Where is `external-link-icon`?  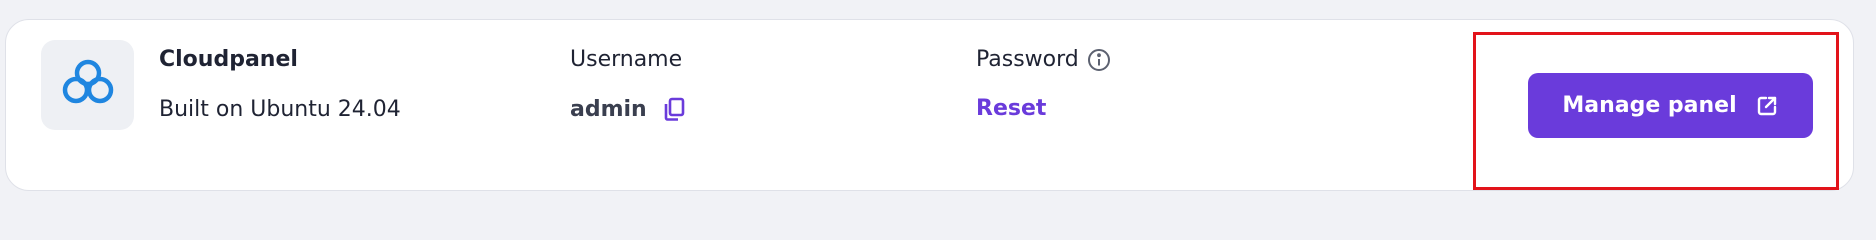 external-link-icon is located at coordinates (1767, 106).